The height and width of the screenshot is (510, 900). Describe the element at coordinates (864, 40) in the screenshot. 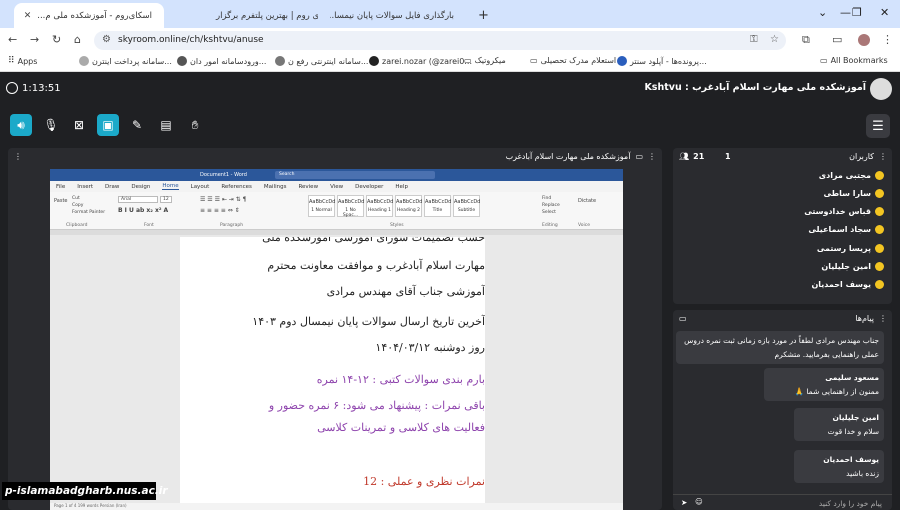

I see `profile-avatar` at that location.